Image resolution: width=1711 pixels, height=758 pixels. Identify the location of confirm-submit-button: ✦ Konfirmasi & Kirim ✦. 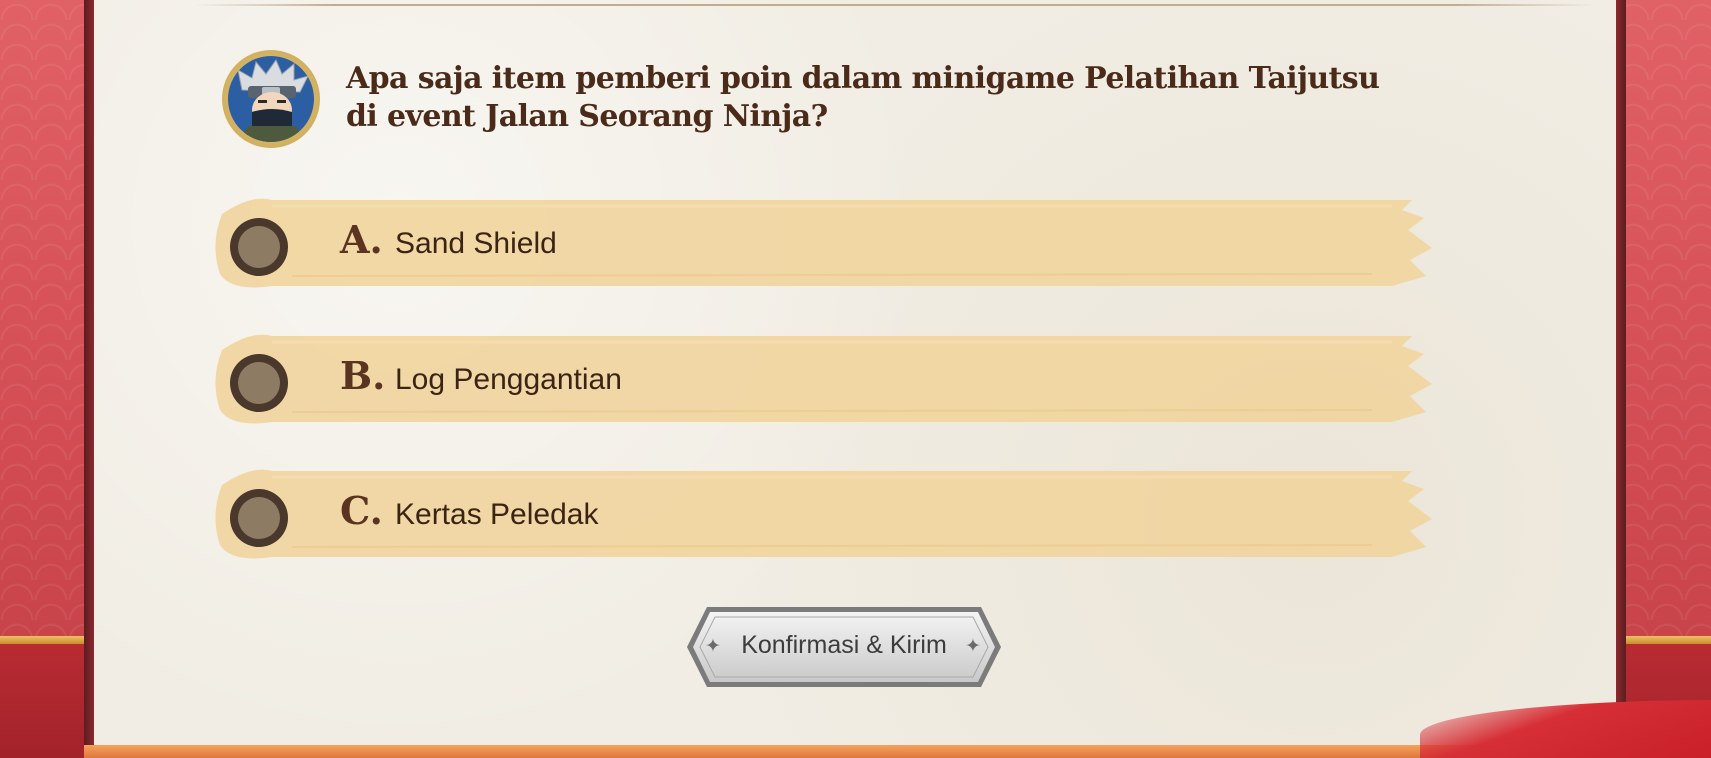
(844, 647).